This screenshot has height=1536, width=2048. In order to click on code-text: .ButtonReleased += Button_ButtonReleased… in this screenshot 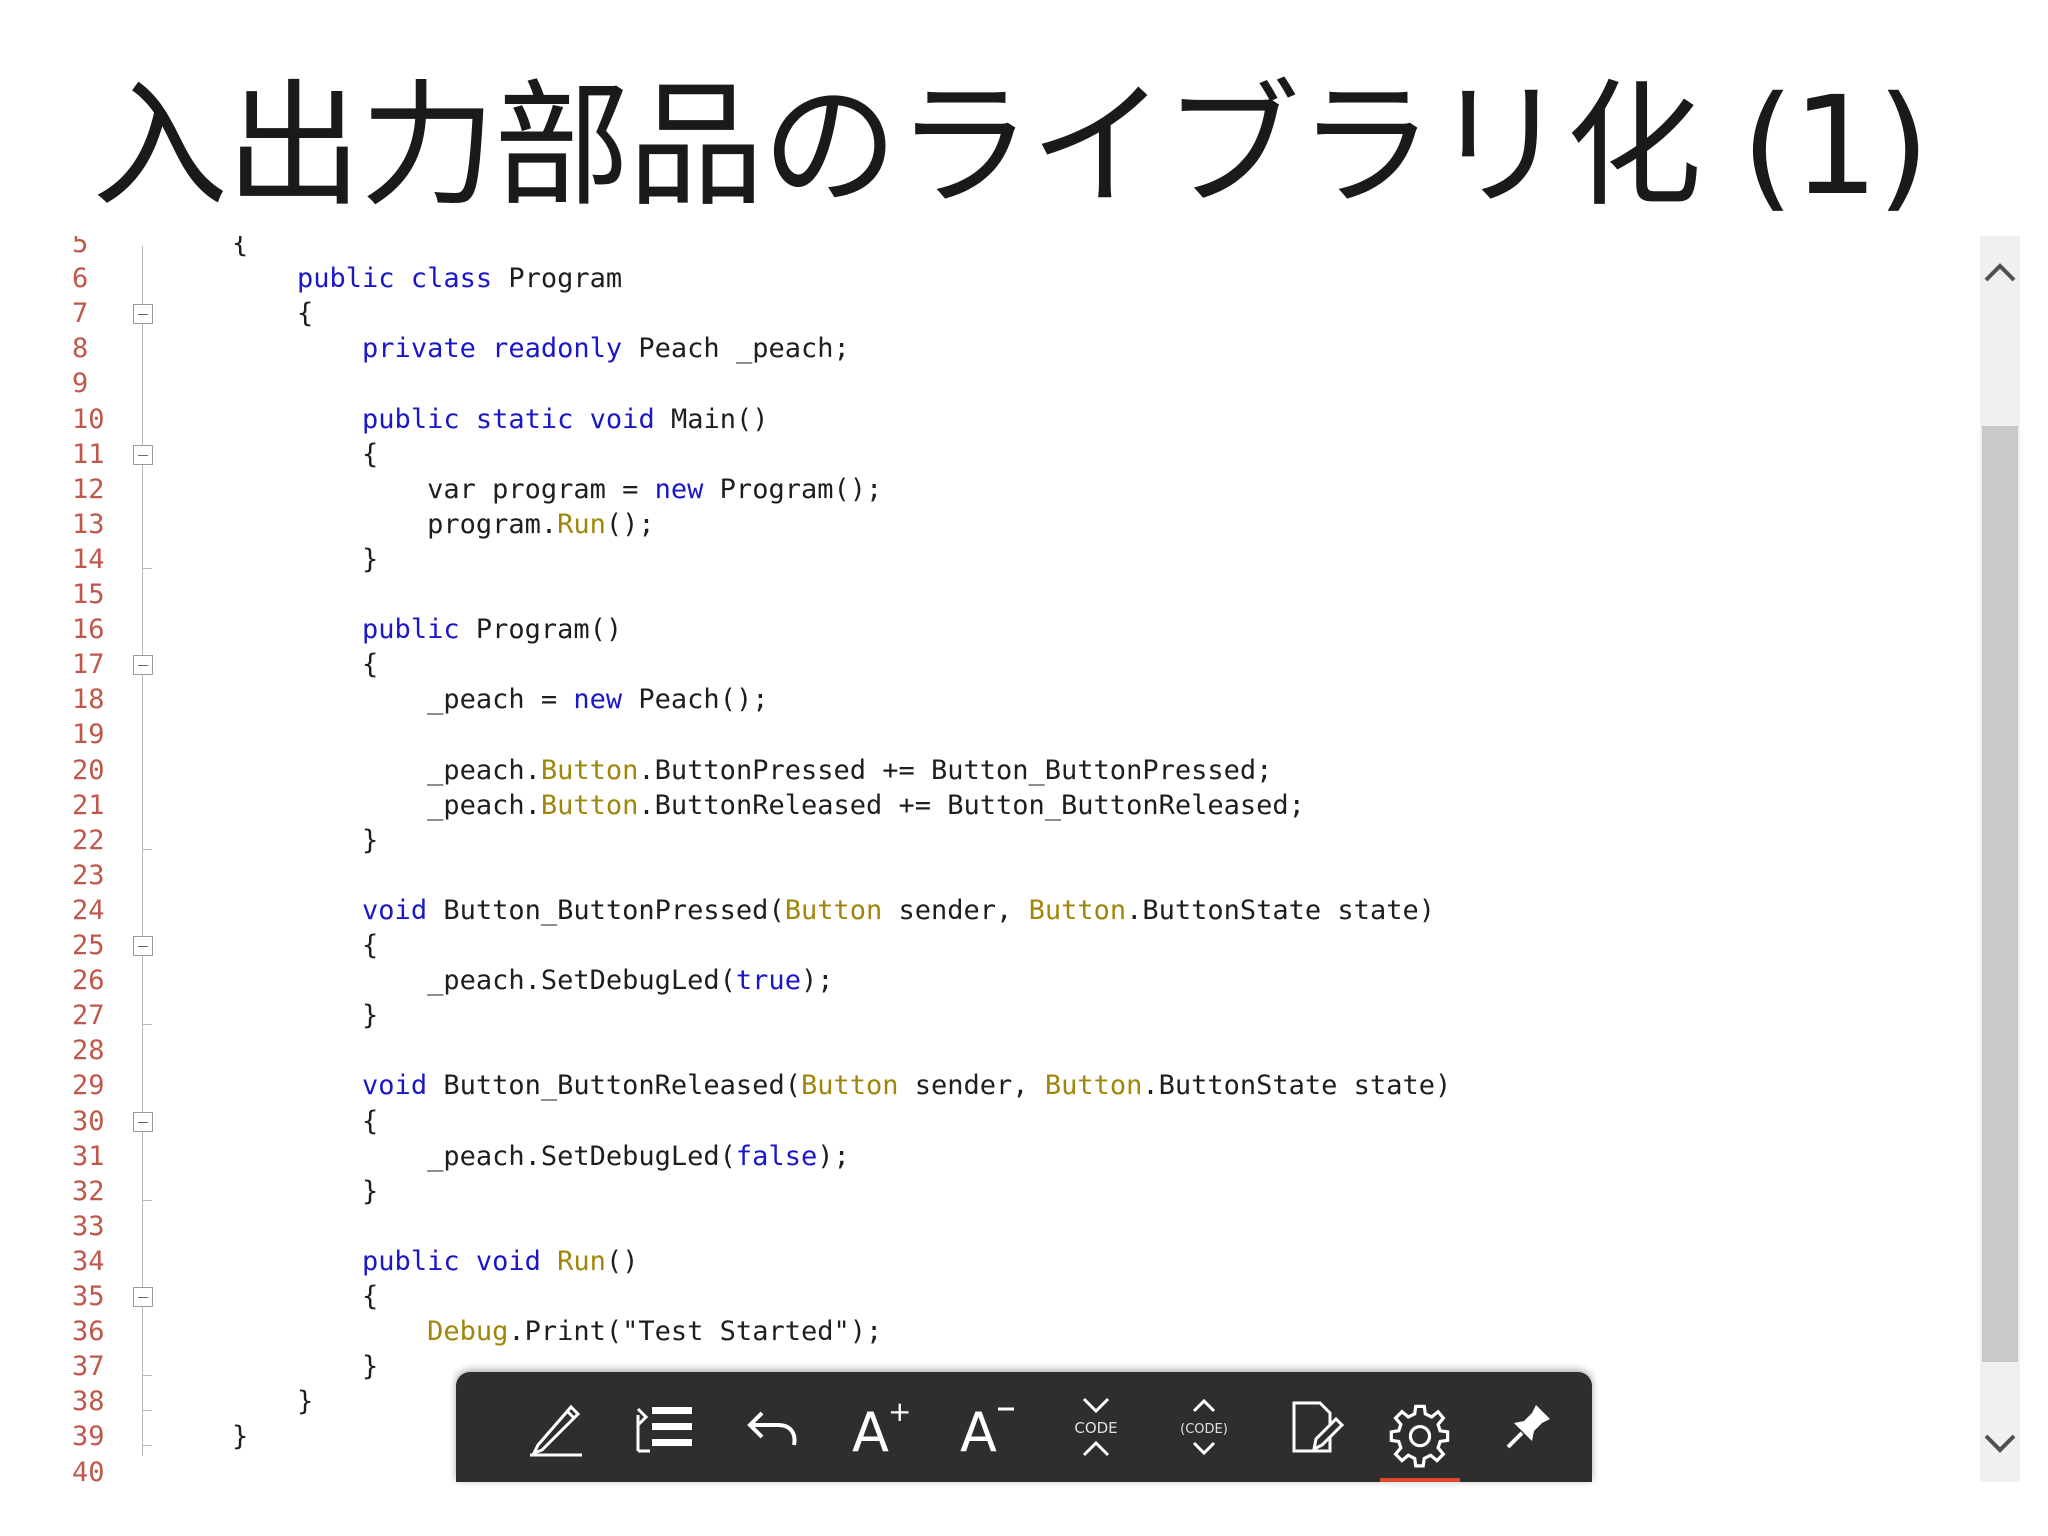, I will do `click(971, 805)`.